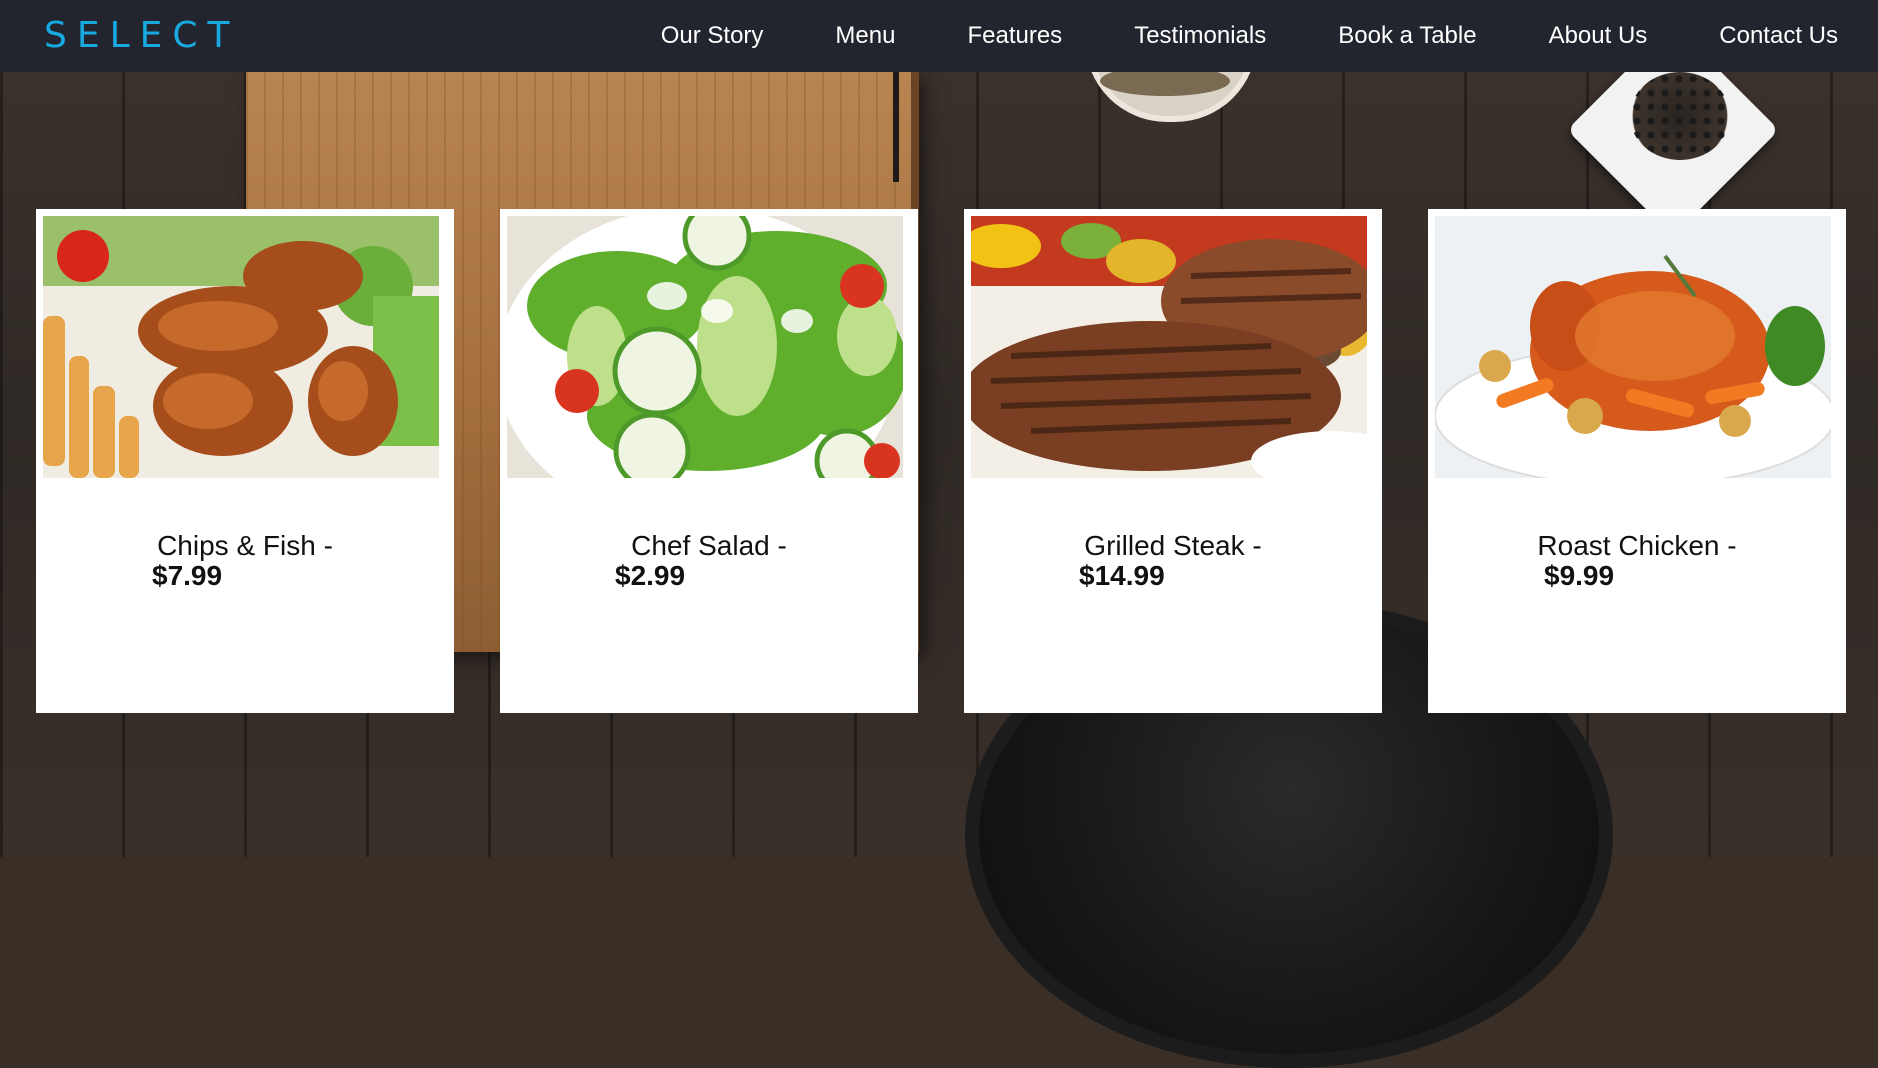 The height and width of the screenshot is (1068, 1878). I want to click on menu-card: Chef Salad - $2.99, so click(709, 461).